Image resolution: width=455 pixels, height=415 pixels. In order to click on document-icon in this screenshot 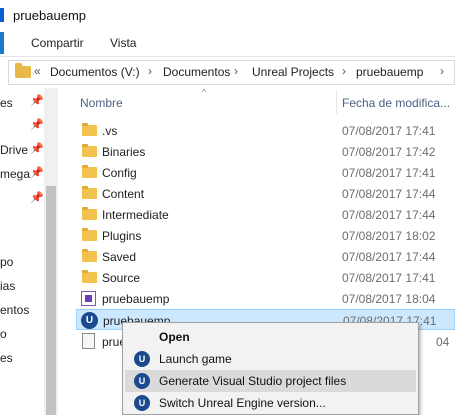, I will do `click(88, 341)`.